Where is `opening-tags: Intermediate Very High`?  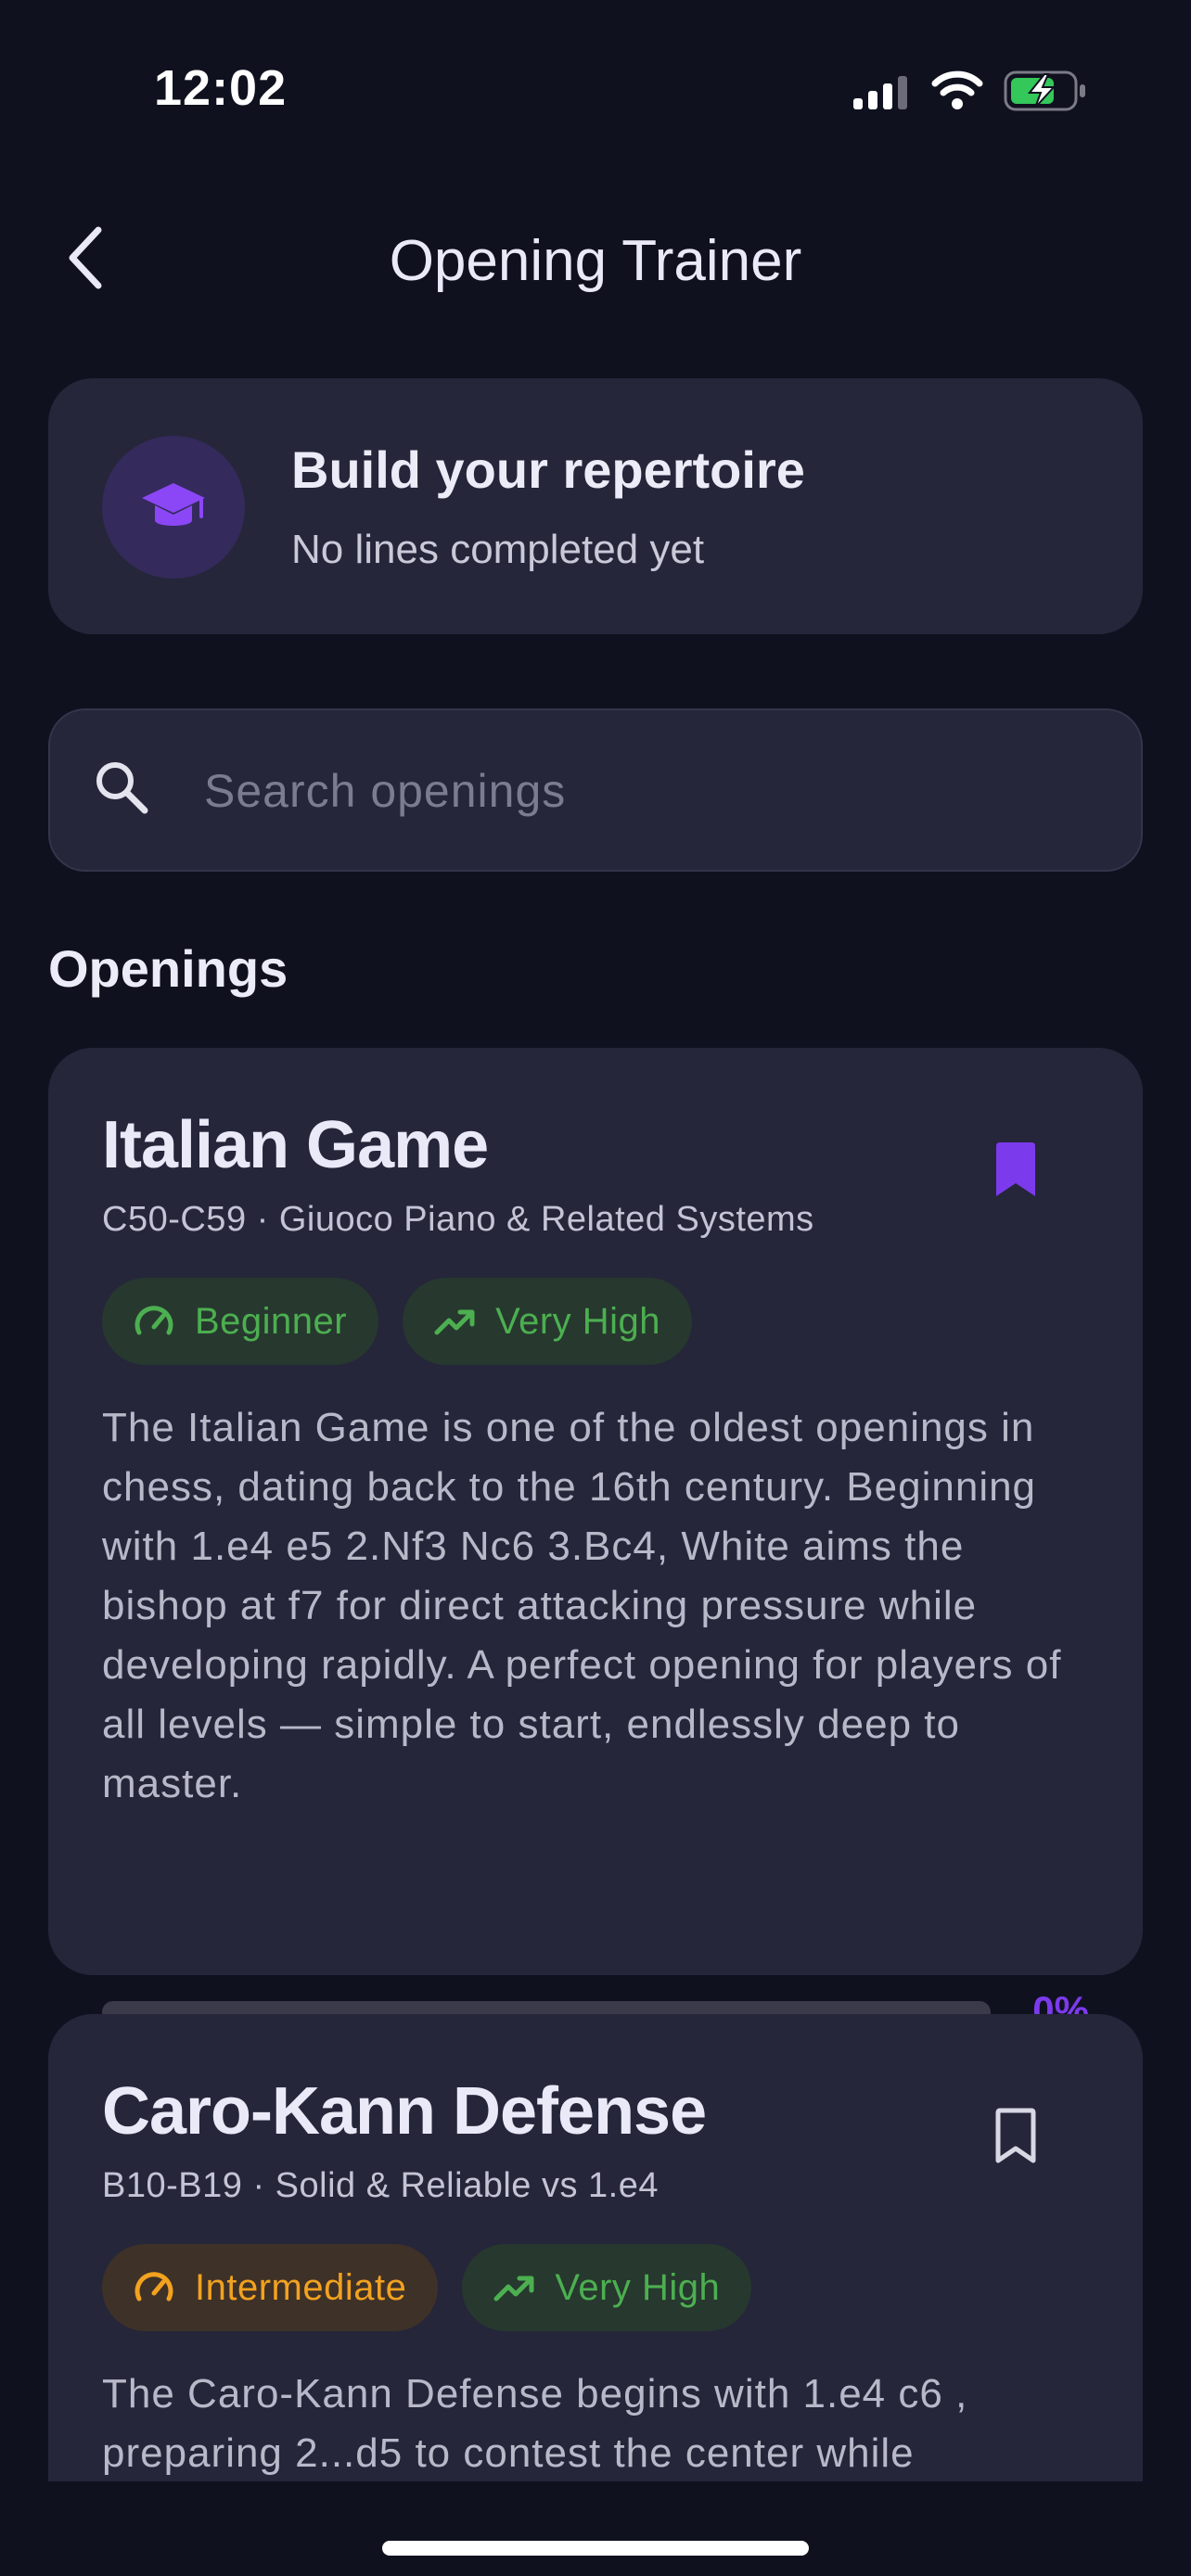
opening-tags: Intermediate Very High is located at coordinates (427, 2287).